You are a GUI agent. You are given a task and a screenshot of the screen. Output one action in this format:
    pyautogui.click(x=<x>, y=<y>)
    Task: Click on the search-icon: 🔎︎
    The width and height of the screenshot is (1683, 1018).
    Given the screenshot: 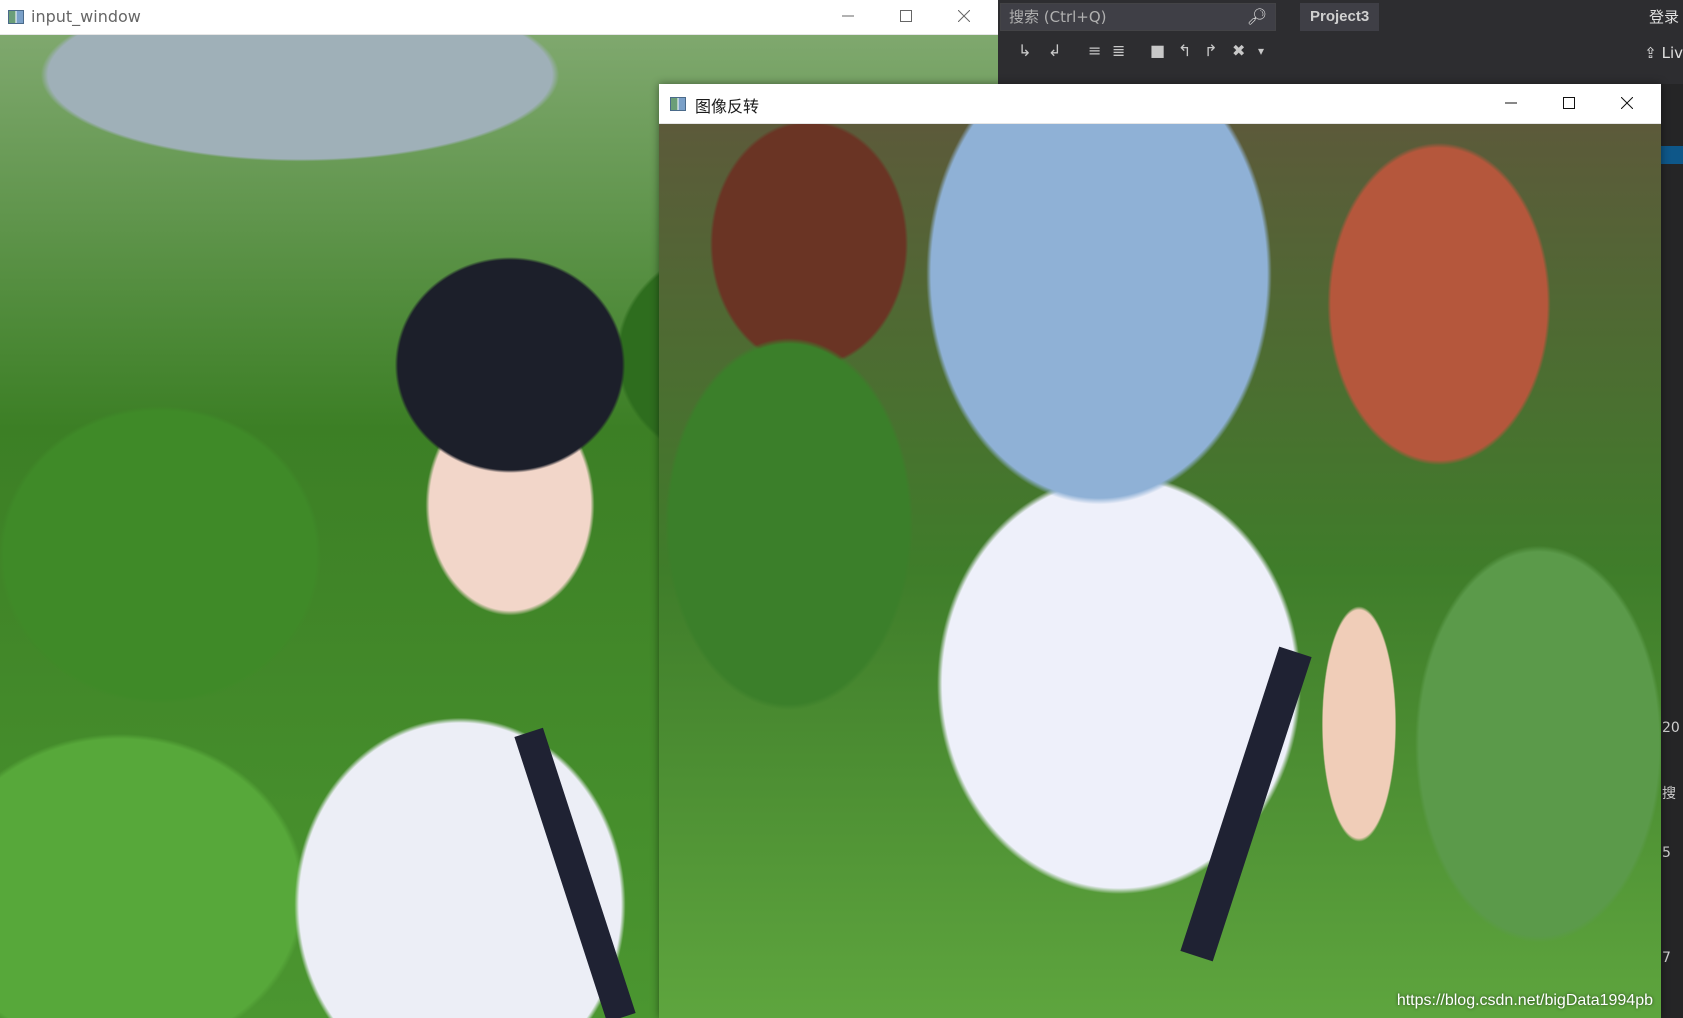 What is the action you would take?
    pyautogui.click(x=1257, y=17)
    